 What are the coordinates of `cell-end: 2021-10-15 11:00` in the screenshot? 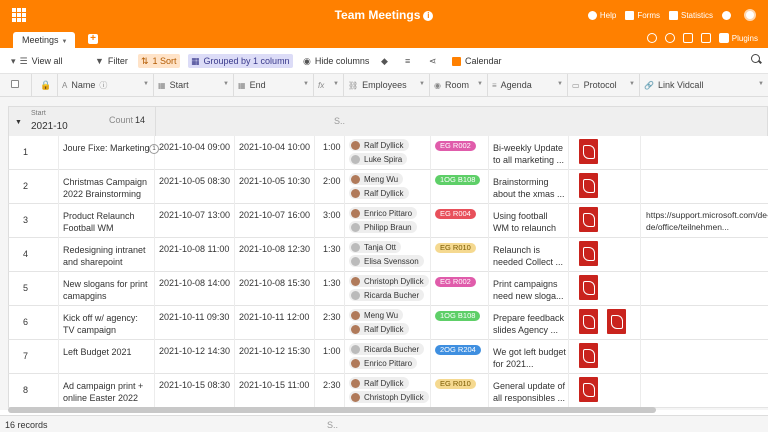 It's located at (275, 391).